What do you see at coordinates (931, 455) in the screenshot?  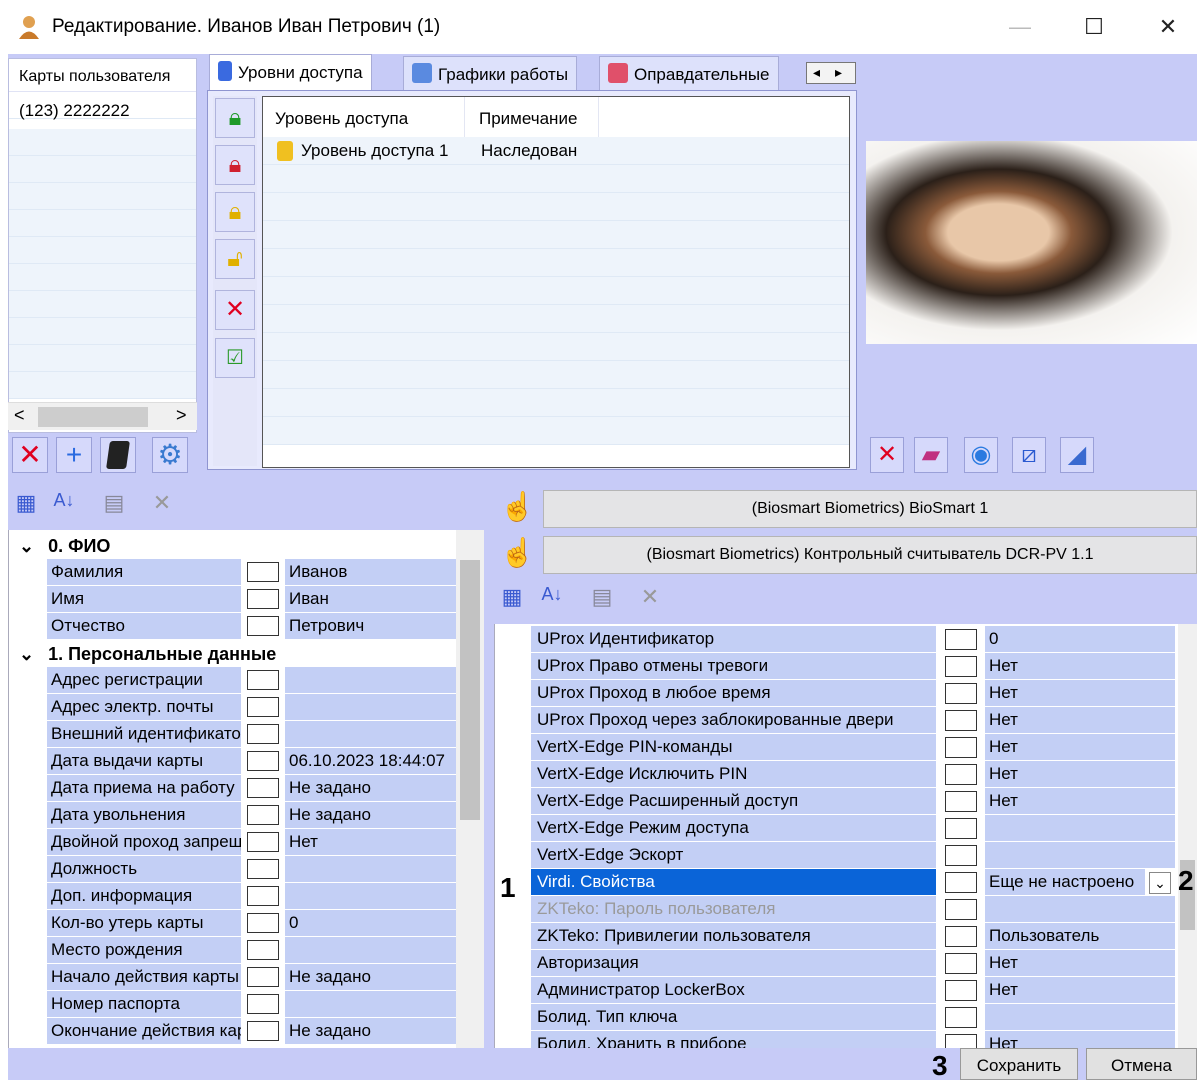 I see `photo-card-icon: ▰` at bounding box center [931, 455].